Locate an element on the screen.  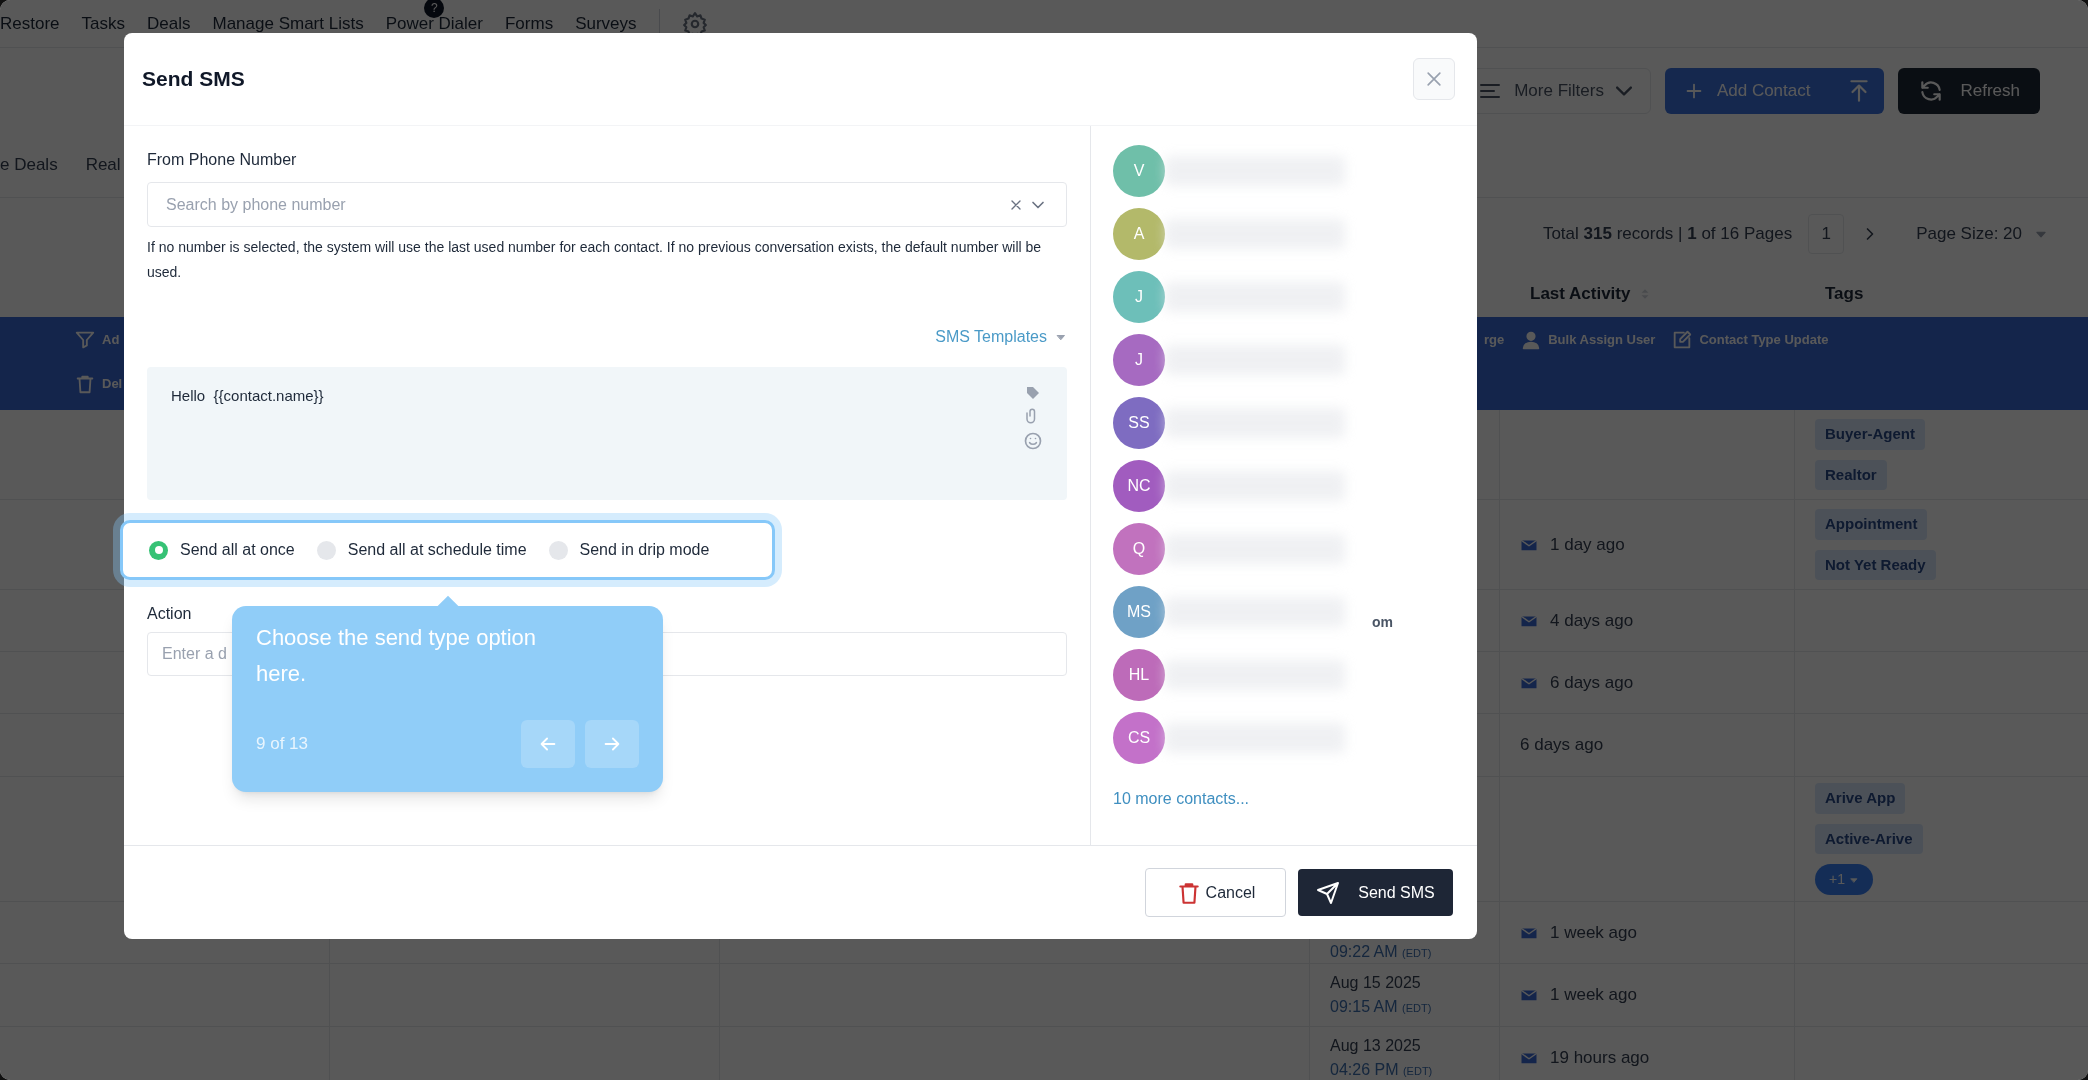
field-label: From Phone Number is located at coordinates (222, 160).